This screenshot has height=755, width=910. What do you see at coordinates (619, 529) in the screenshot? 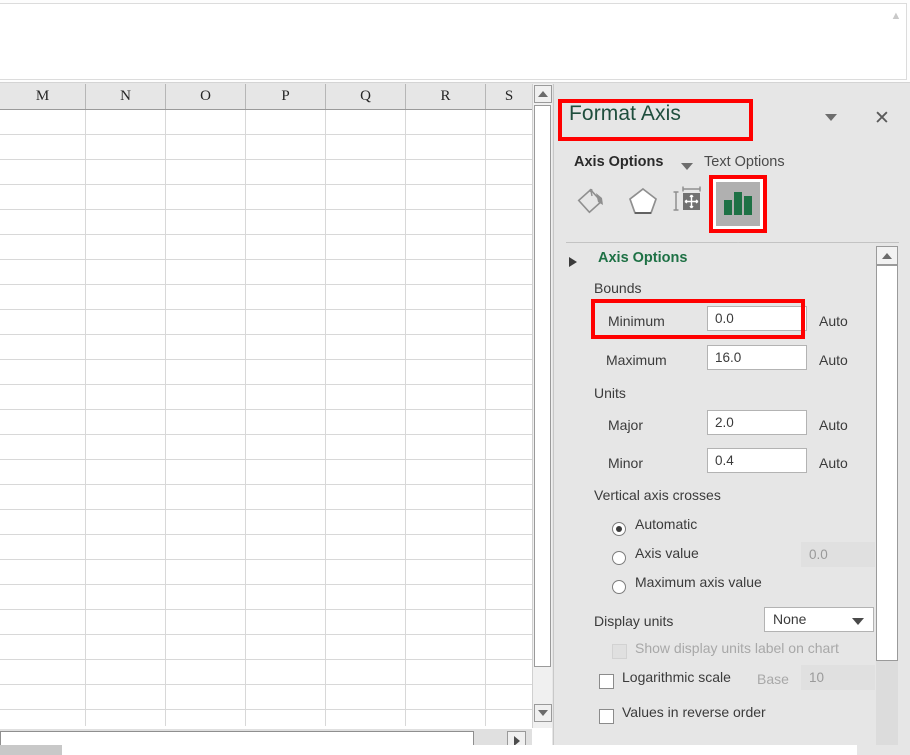
I see `radio-automatic` at bounding box center [619, 529].